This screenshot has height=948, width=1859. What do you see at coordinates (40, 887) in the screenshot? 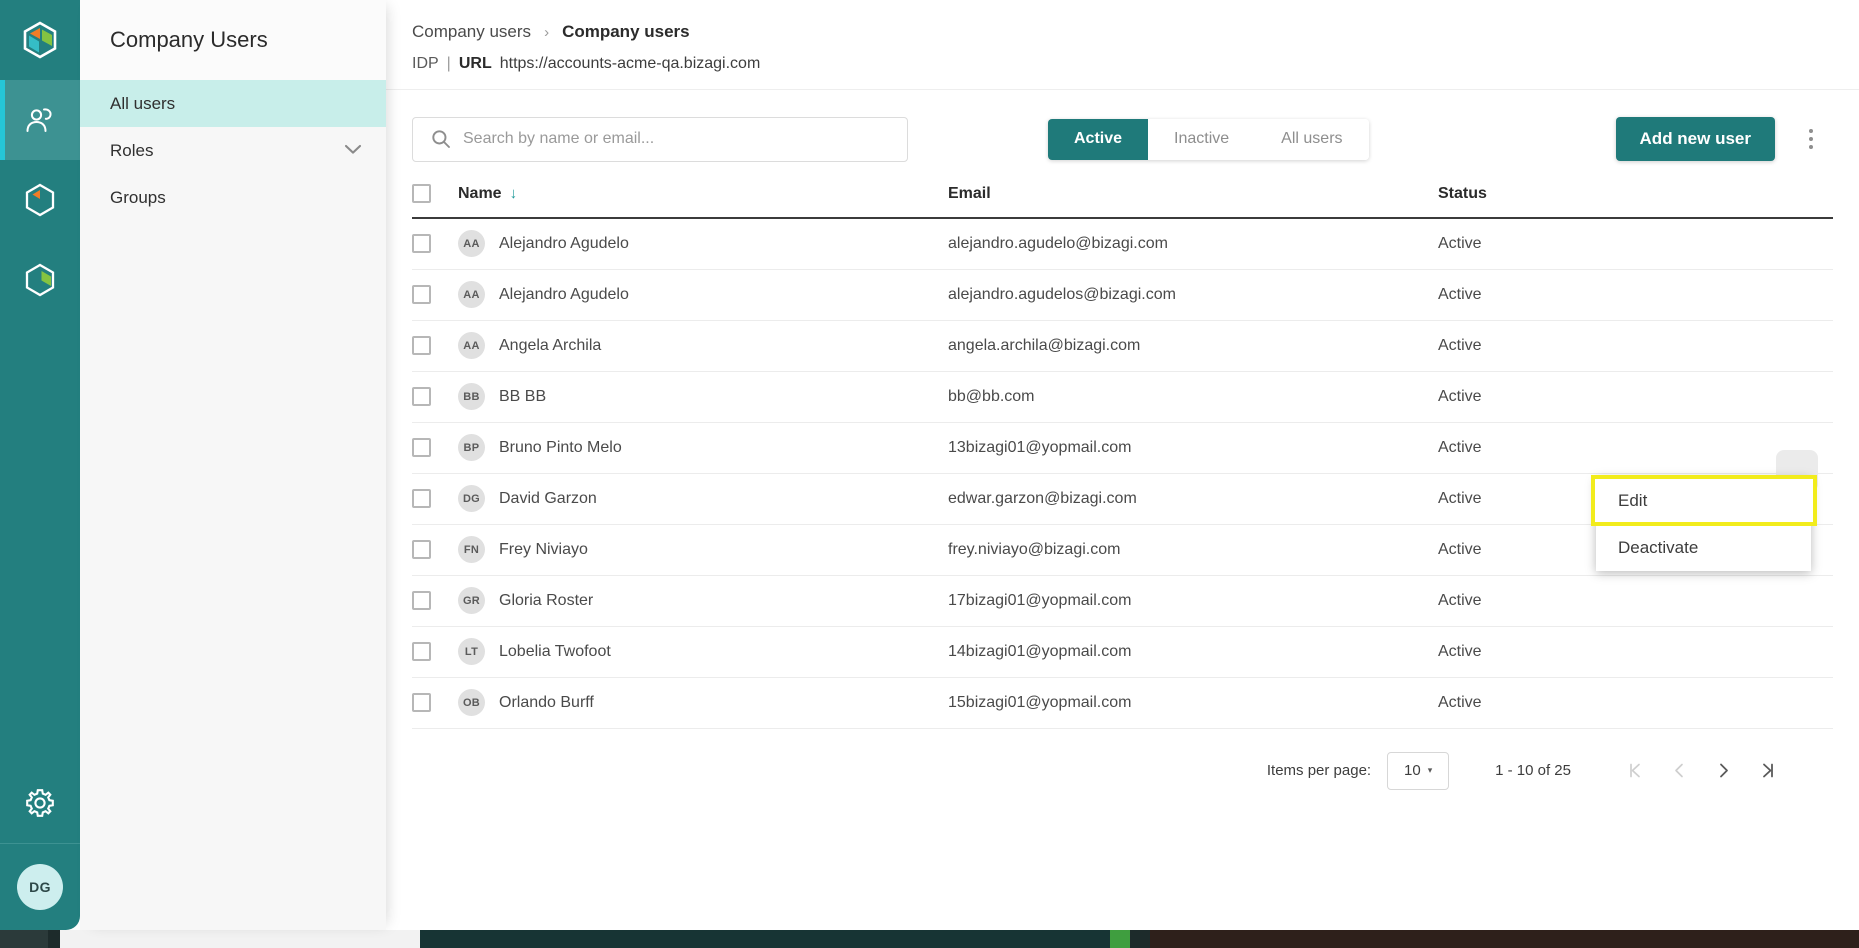
I see `user-avatar-button: DG` at bounding box center [40, 887].